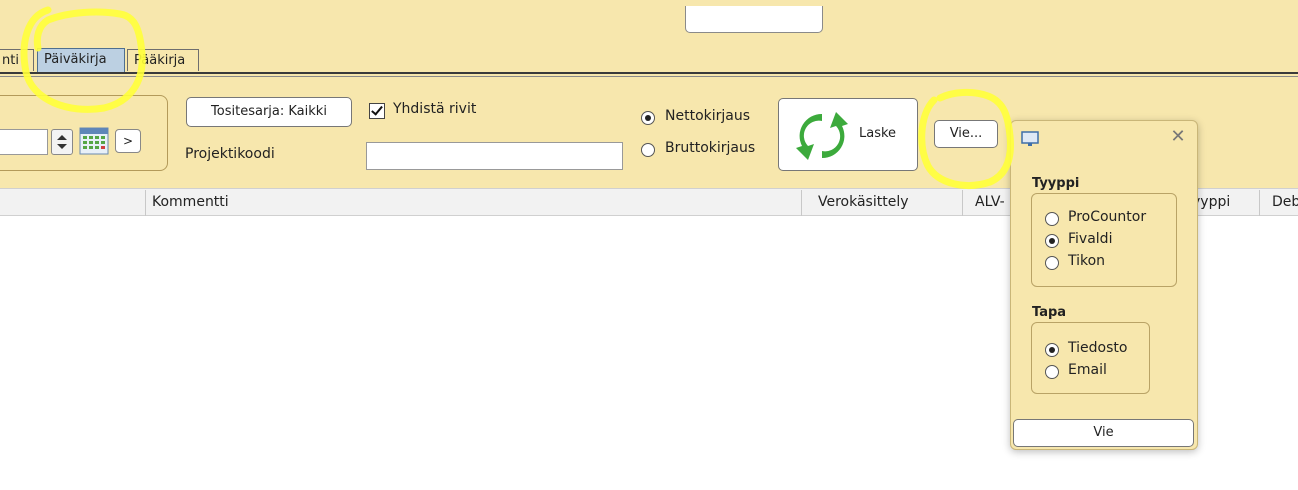 The width and height of the screenshot is (1298, 490). Describe the element at coordinates (94, 141) in the screenshot. I see `calendar-icon` at that location.